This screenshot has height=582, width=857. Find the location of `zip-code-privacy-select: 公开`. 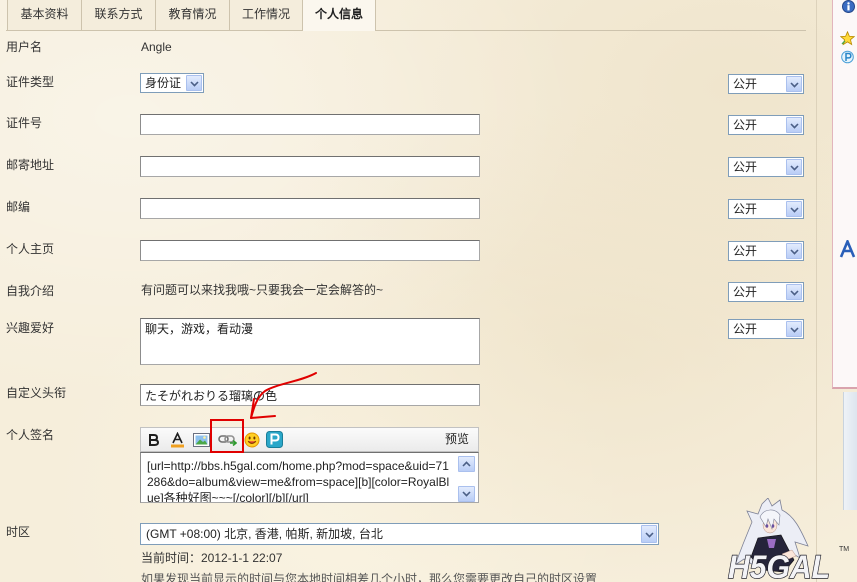

zip-code-privacy-select: 公开 is located at coordinates (766, 209).